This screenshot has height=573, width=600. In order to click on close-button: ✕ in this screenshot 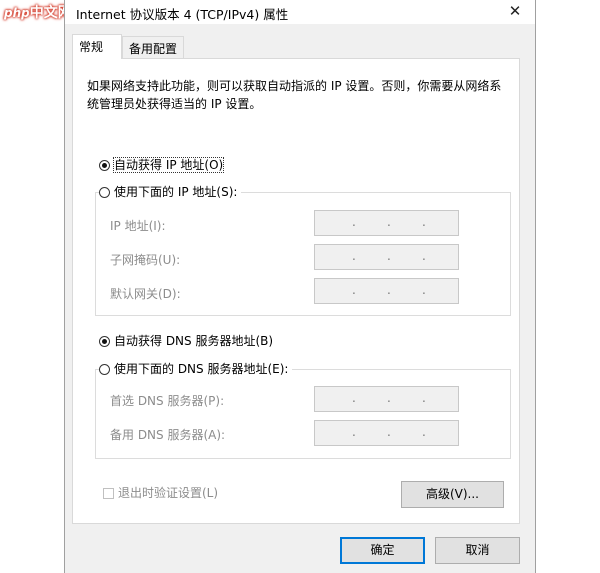, I will do `click(515, 12)`.